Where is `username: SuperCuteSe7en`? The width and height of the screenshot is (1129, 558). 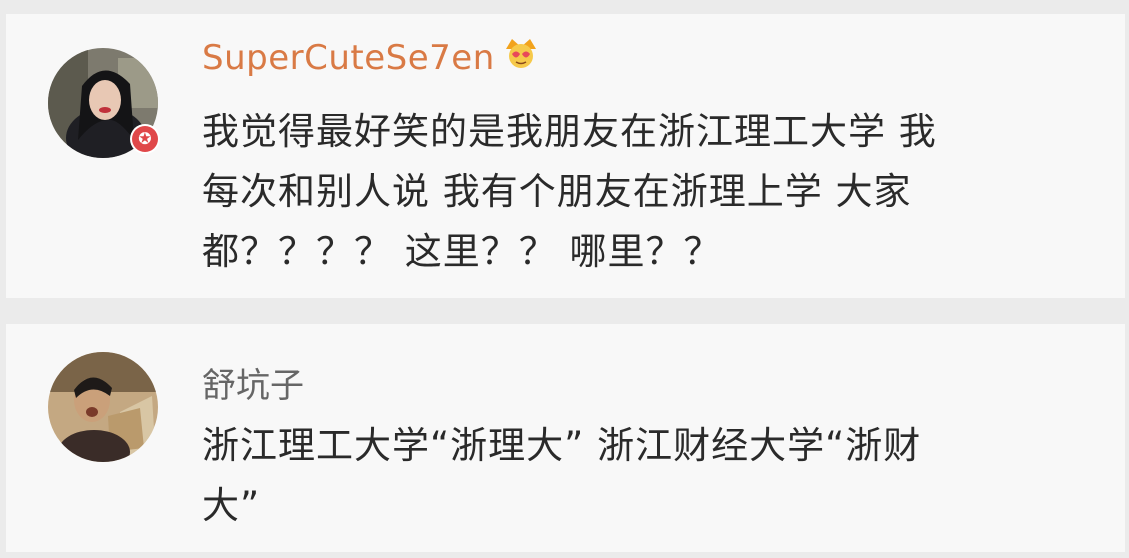 username: SuperCuteSe7en is located at coordinates (370, 58).